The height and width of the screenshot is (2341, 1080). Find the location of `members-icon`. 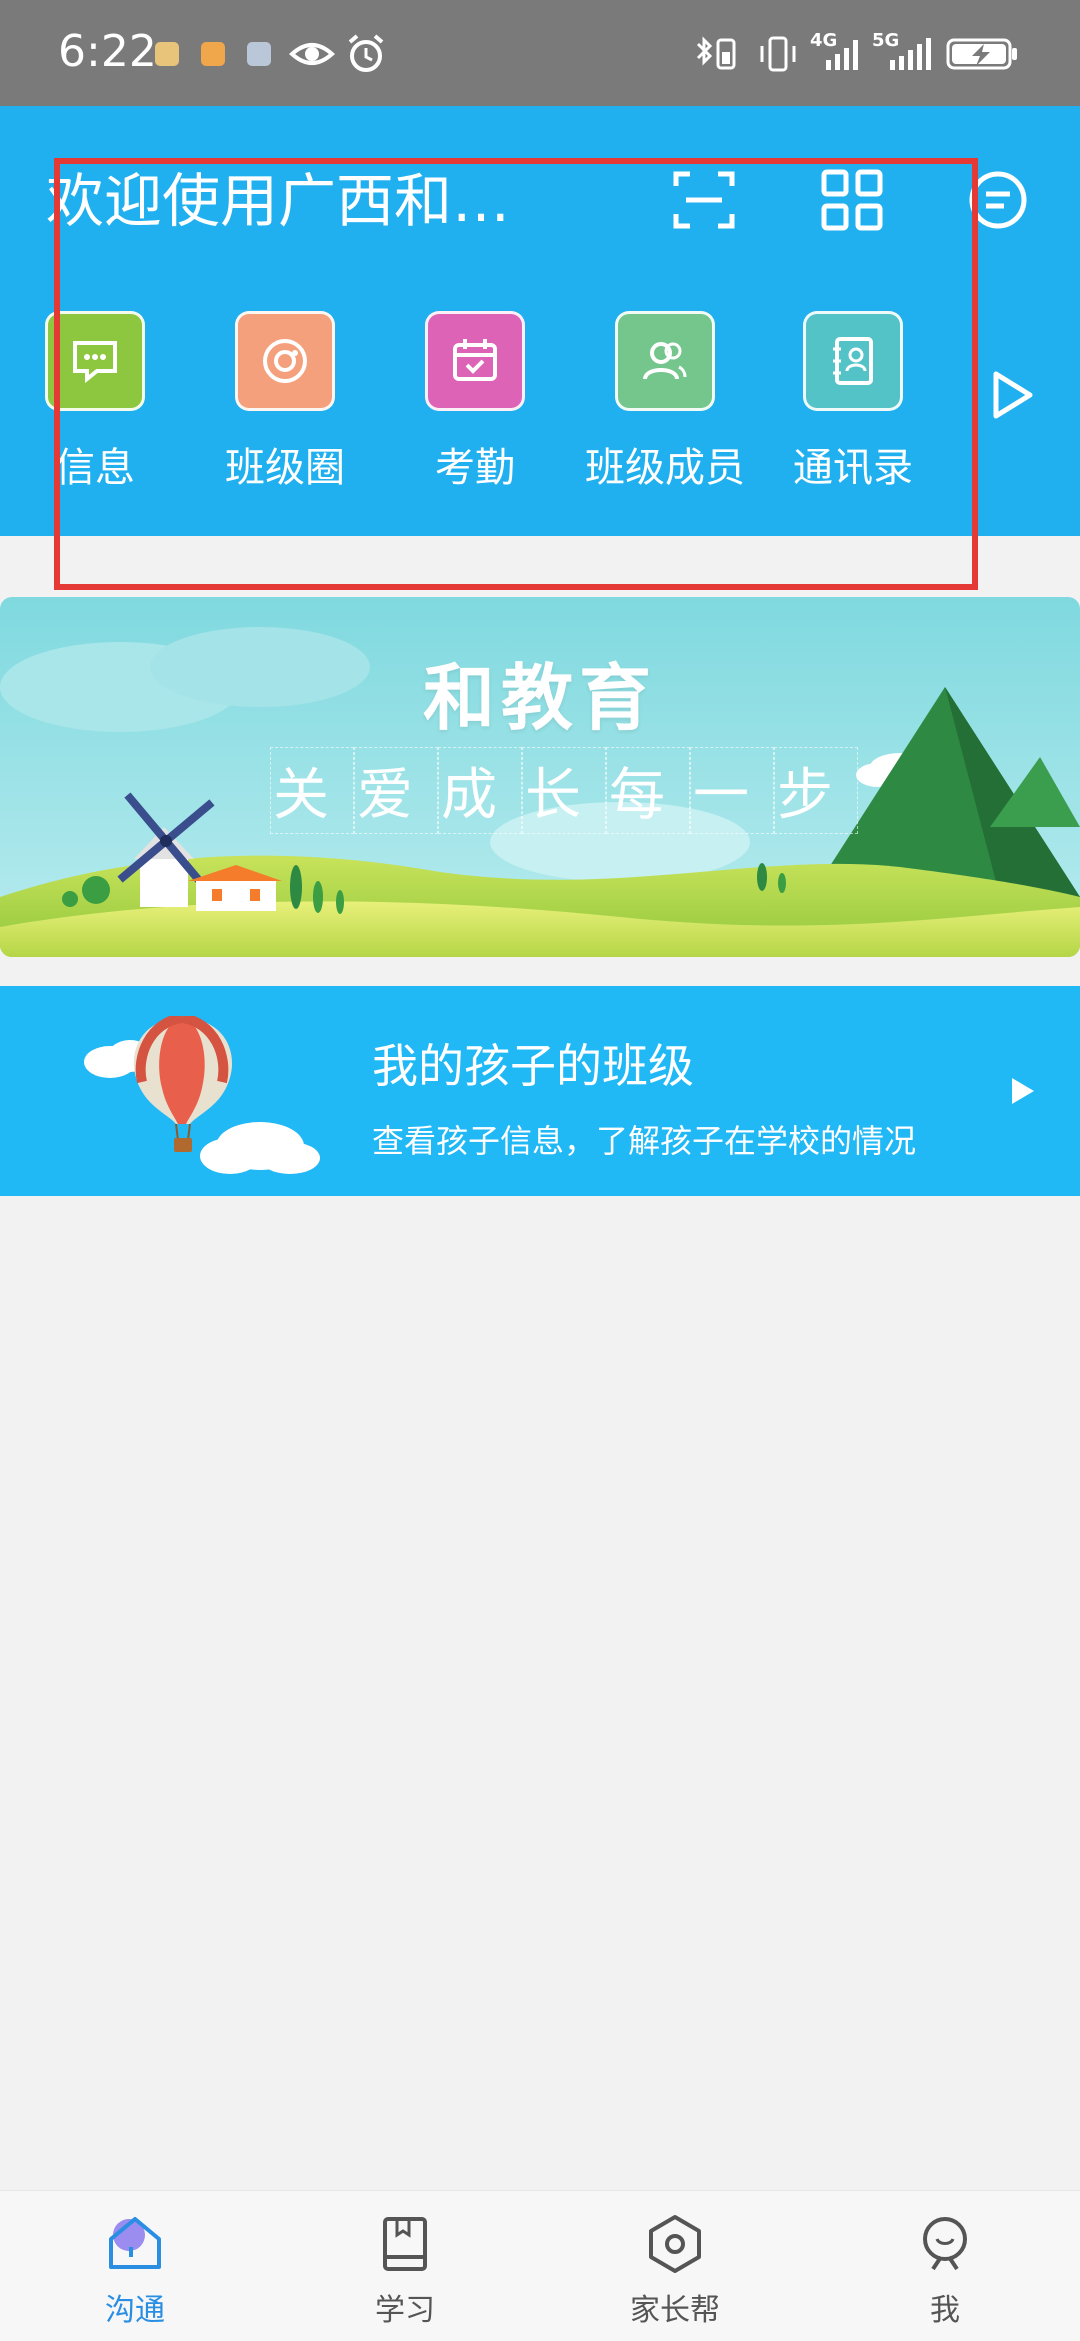

members-icon is located at coordinates (665, 361).